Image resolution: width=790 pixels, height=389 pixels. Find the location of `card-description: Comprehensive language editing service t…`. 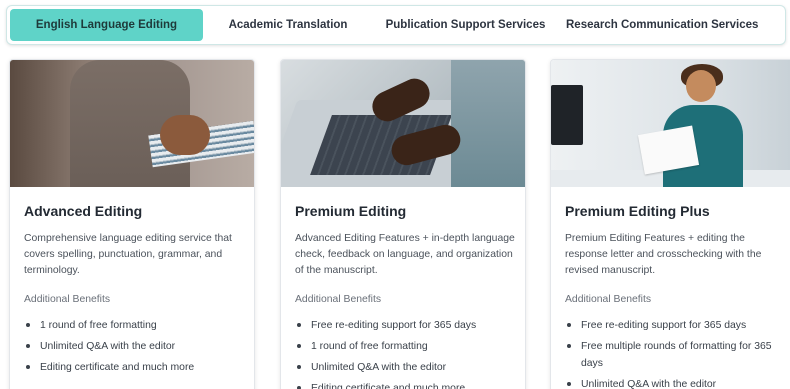

card-description: Comprehensive language editing service t… is located at coordinates (128, 254).